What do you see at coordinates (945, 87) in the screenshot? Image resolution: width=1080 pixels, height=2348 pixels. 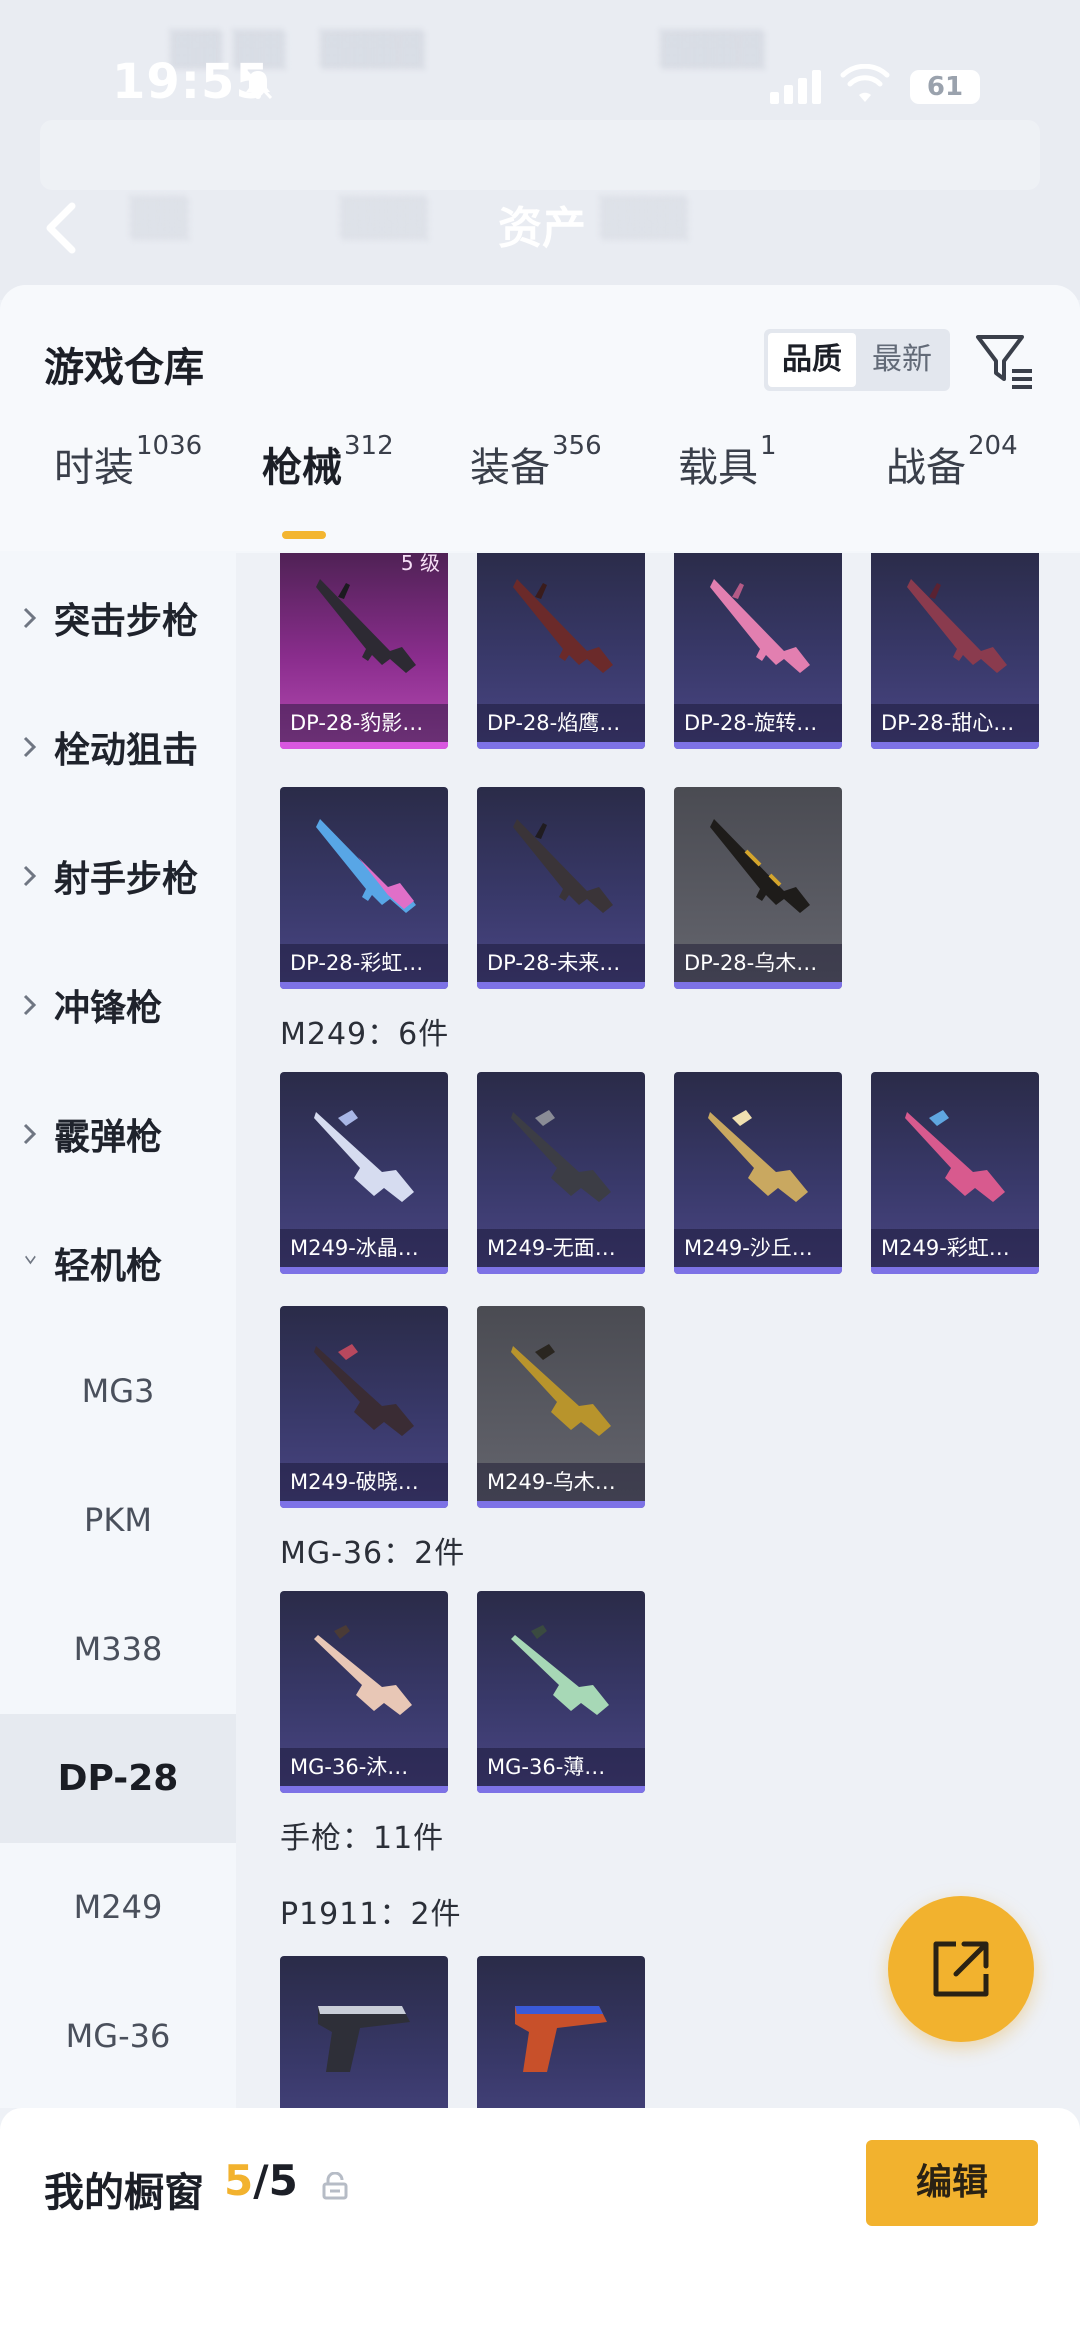 I see `battery-indicator: 61` at bounding box center [945, 87].